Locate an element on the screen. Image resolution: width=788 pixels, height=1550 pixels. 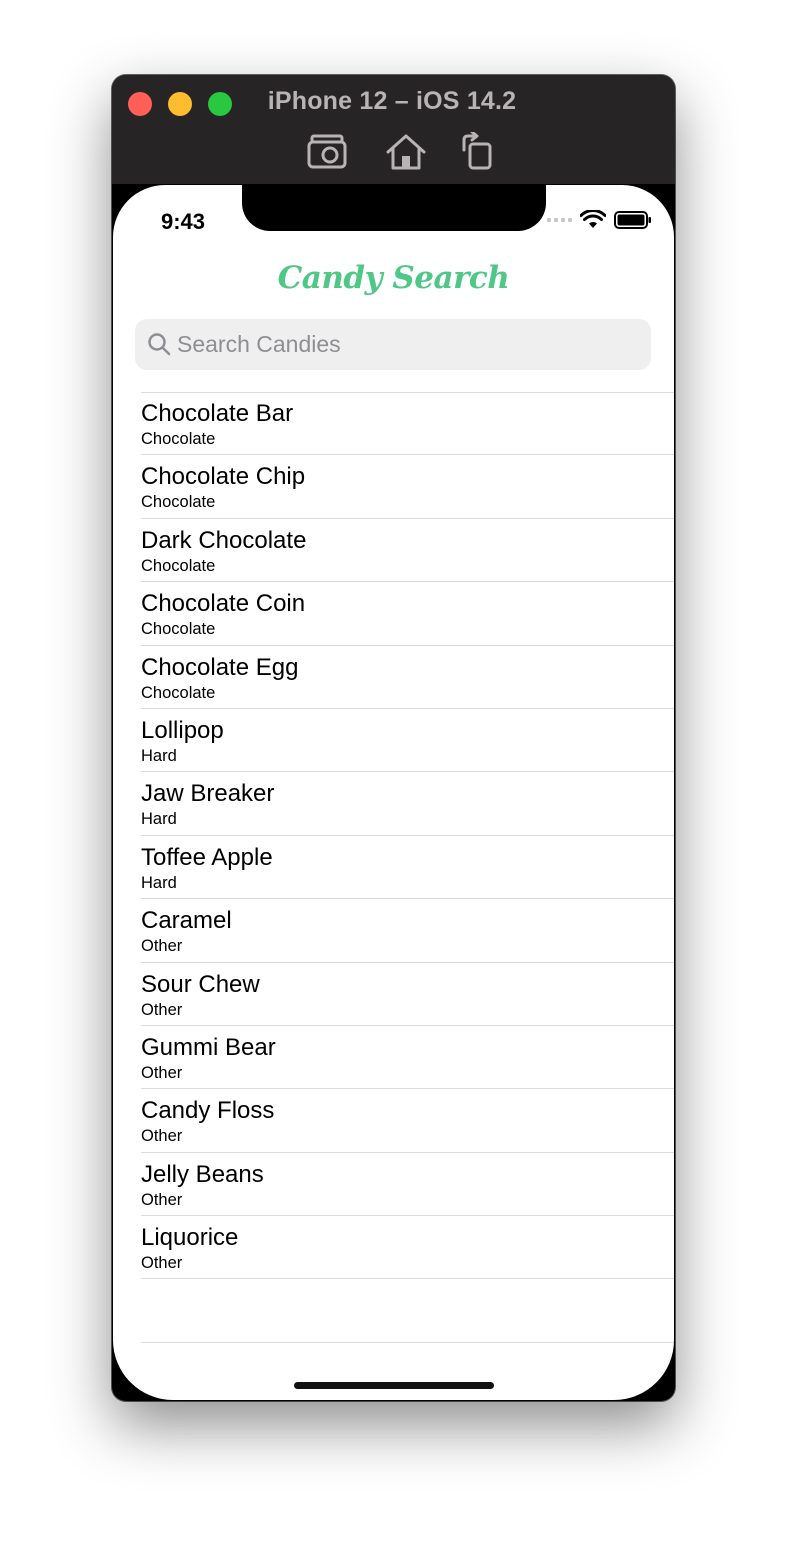
candy-name: Candy Floss is located at coordinates (208, 1111).